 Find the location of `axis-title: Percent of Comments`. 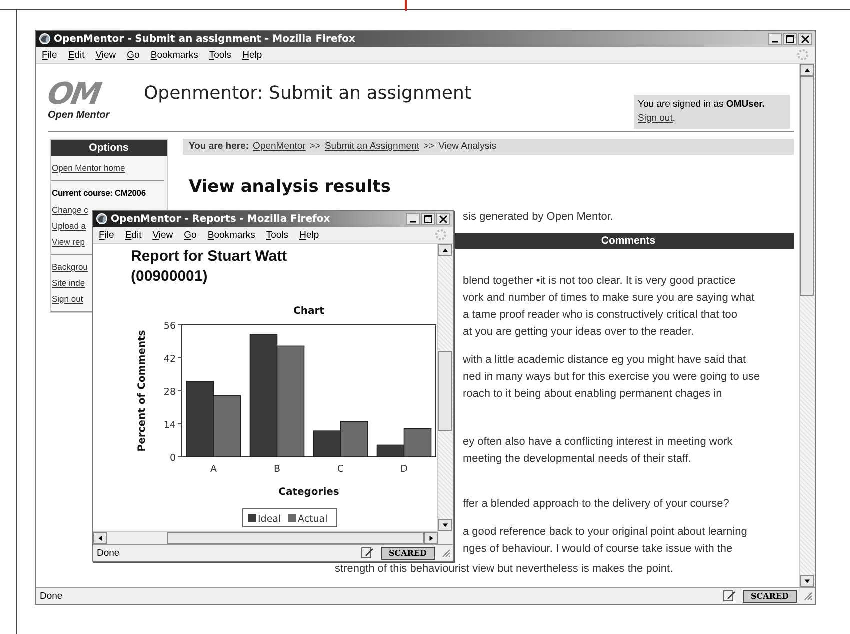

axis-title: Percent of Comments is located at coordinates (142, 391).